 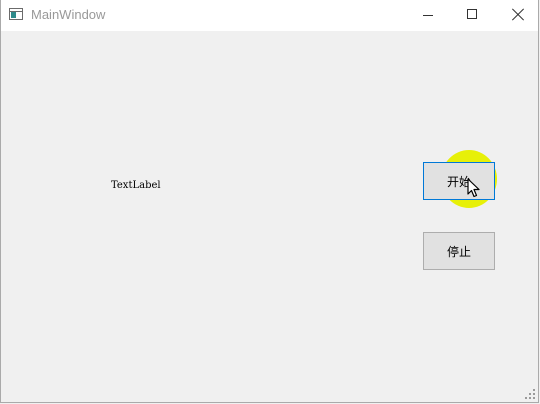 I want to click on window-title: MainWindow, so click(x=68, y=14).